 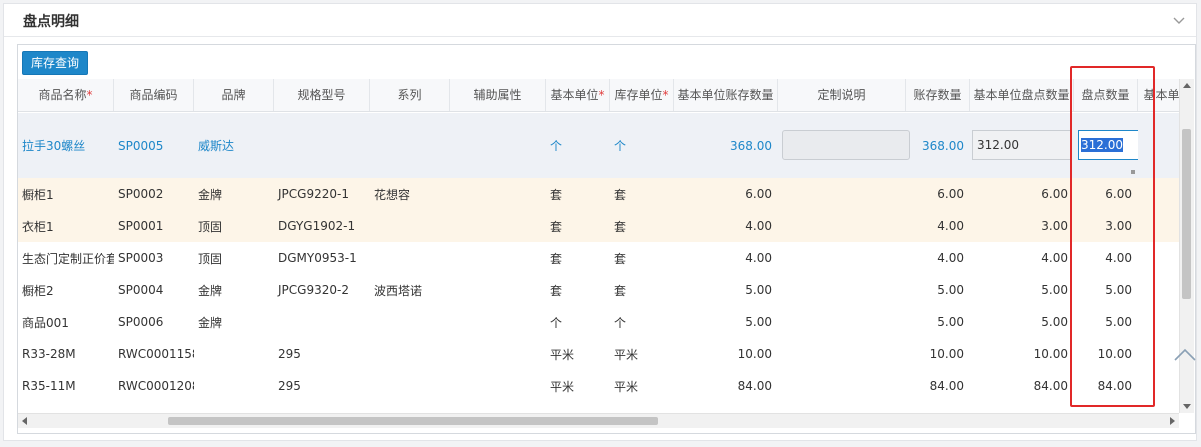 I want to click on cell-base_count: 3.00, so click(x=1054, y=226).